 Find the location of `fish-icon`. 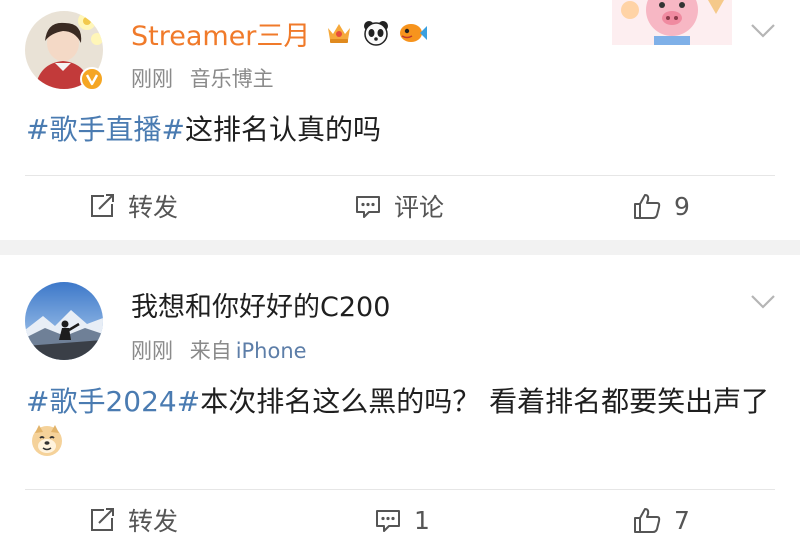

fish-icon is located at coordinates (413, 37).